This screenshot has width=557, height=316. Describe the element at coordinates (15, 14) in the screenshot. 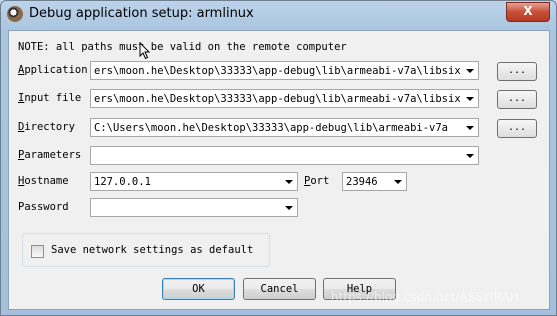

I see `app-icon` at that location.